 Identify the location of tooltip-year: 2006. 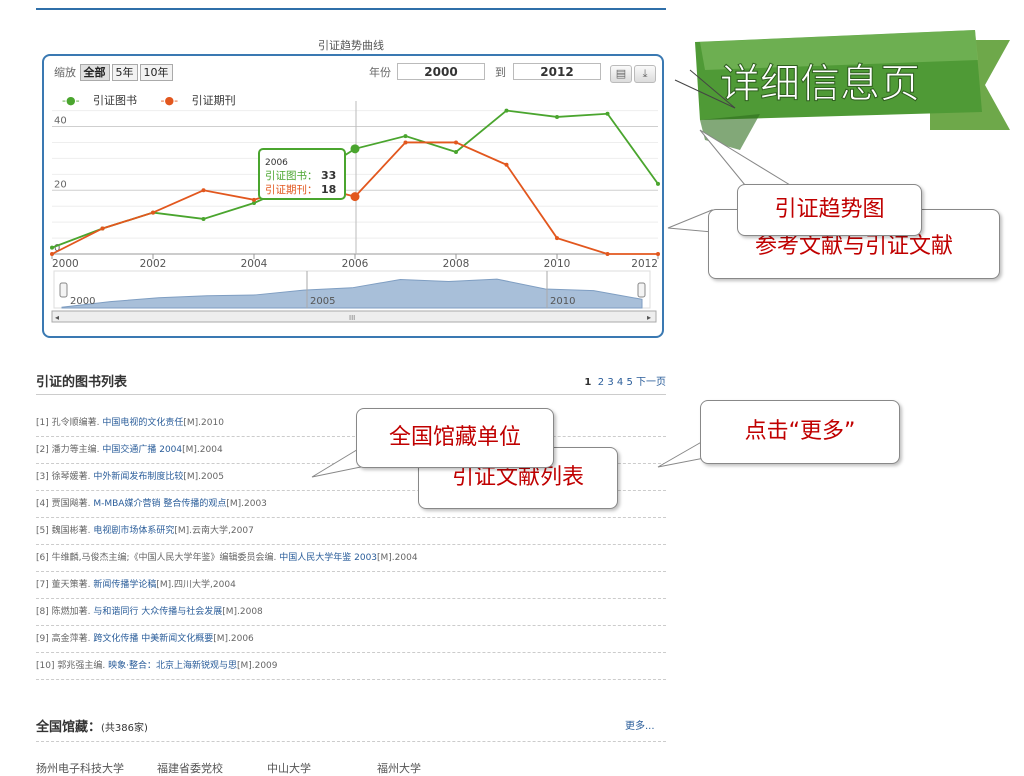
(276, 163).